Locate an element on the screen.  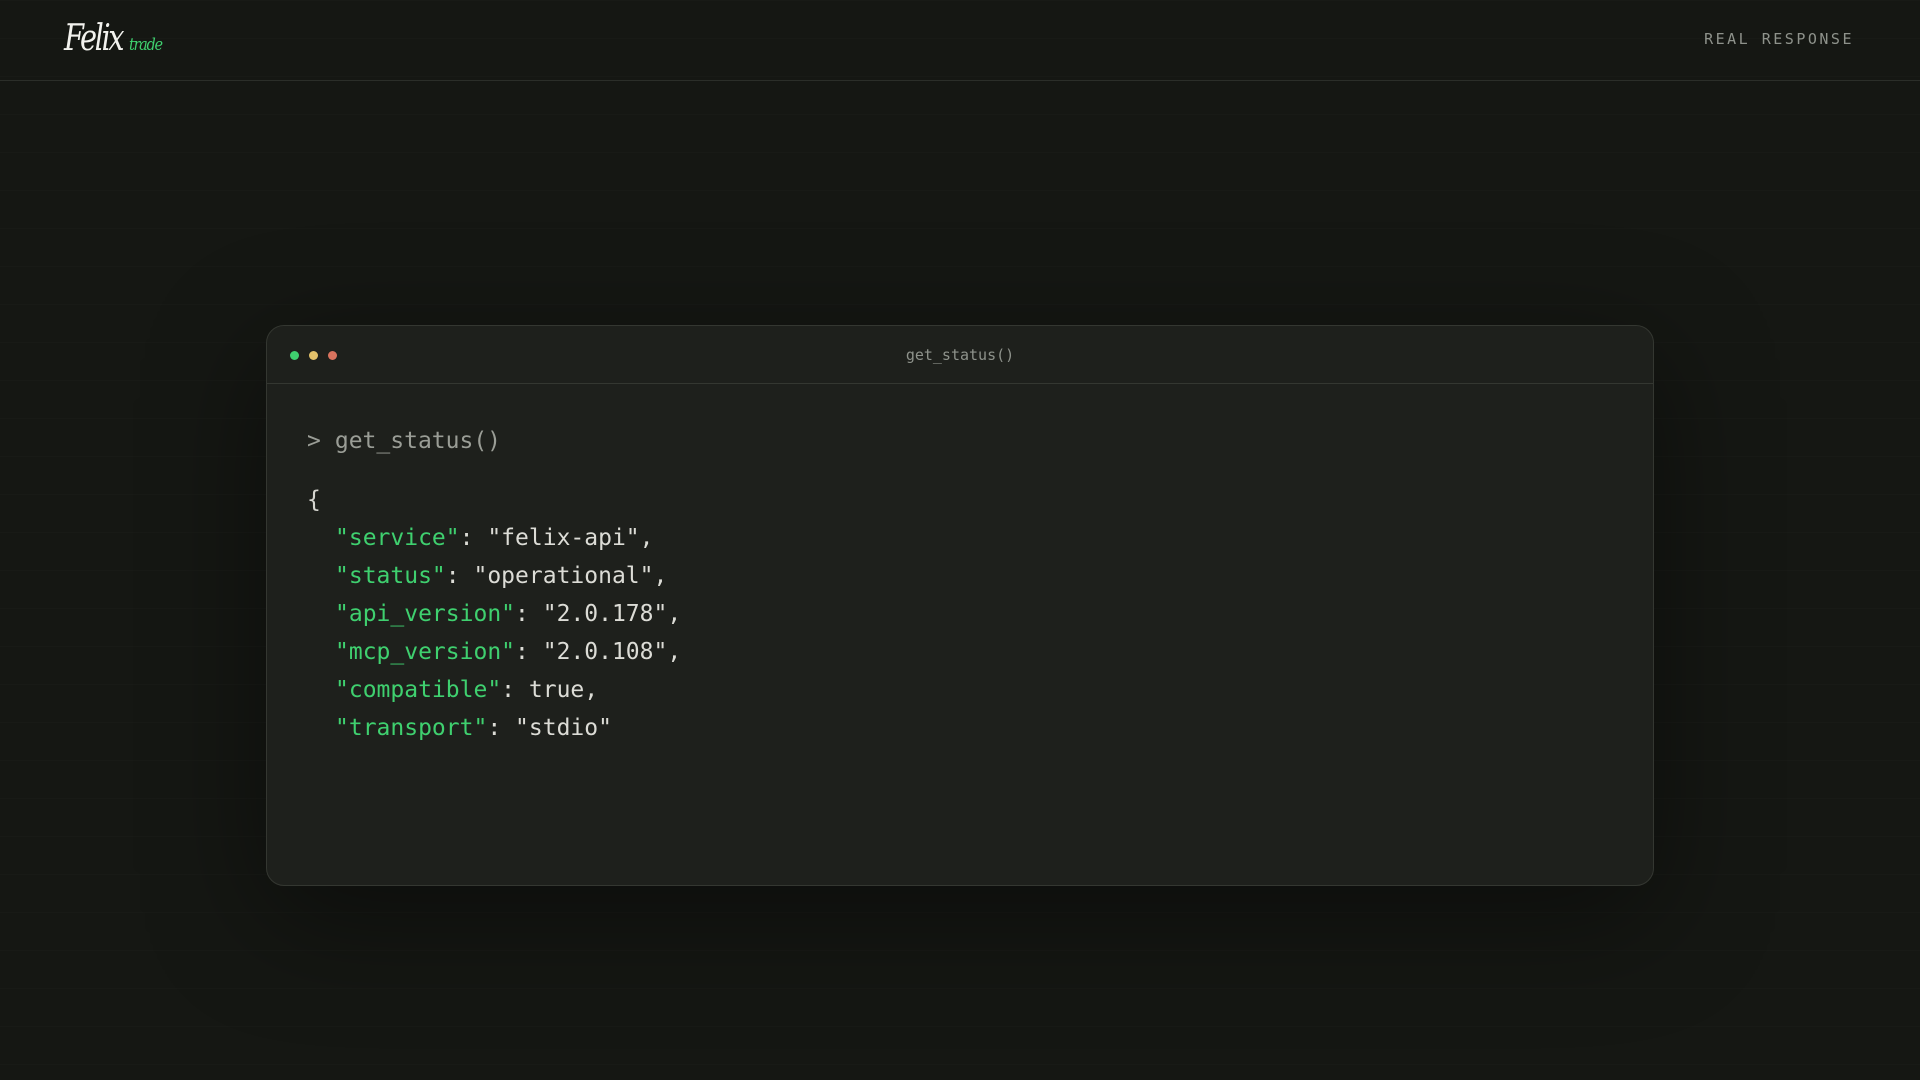
json-line: "status": "operational", is located at coordinates (494, 576).